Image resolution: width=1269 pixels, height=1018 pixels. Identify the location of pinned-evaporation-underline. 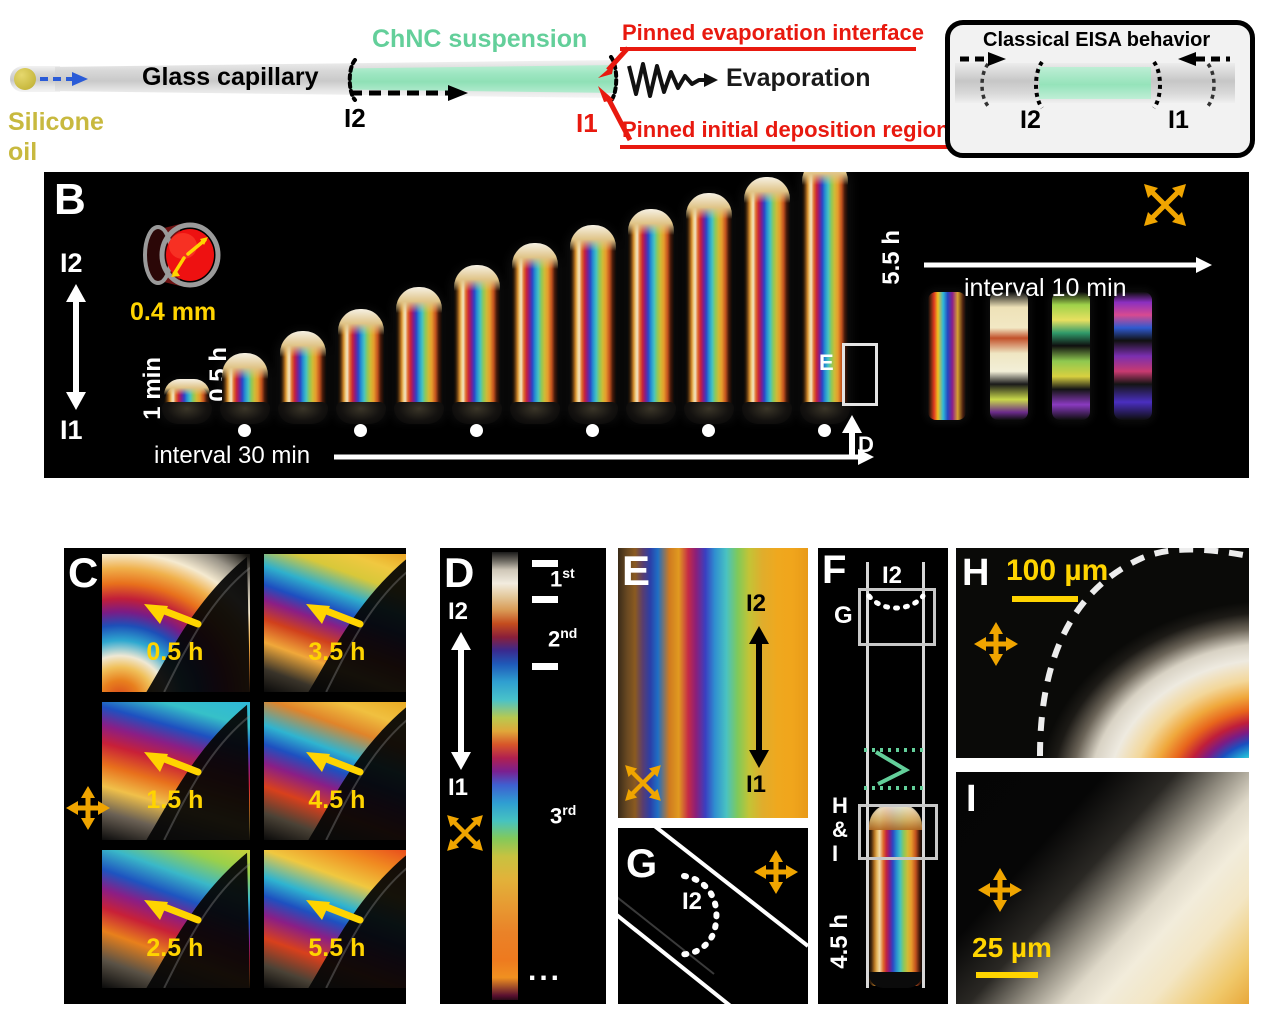
(768, 49).